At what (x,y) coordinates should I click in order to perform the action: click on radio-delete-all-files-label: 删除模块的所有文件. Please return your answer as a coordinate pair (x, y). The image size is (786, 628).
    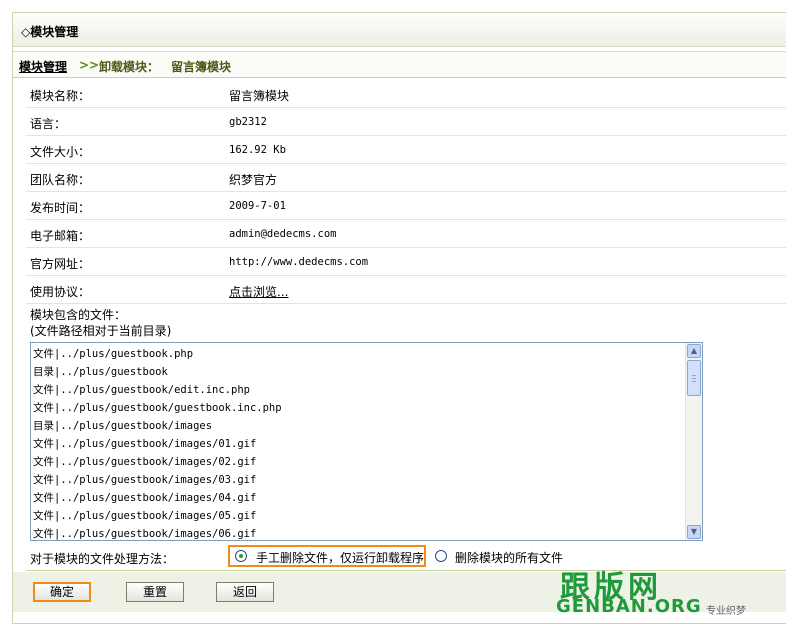
    Looking at the image, I should click on (509, 557).